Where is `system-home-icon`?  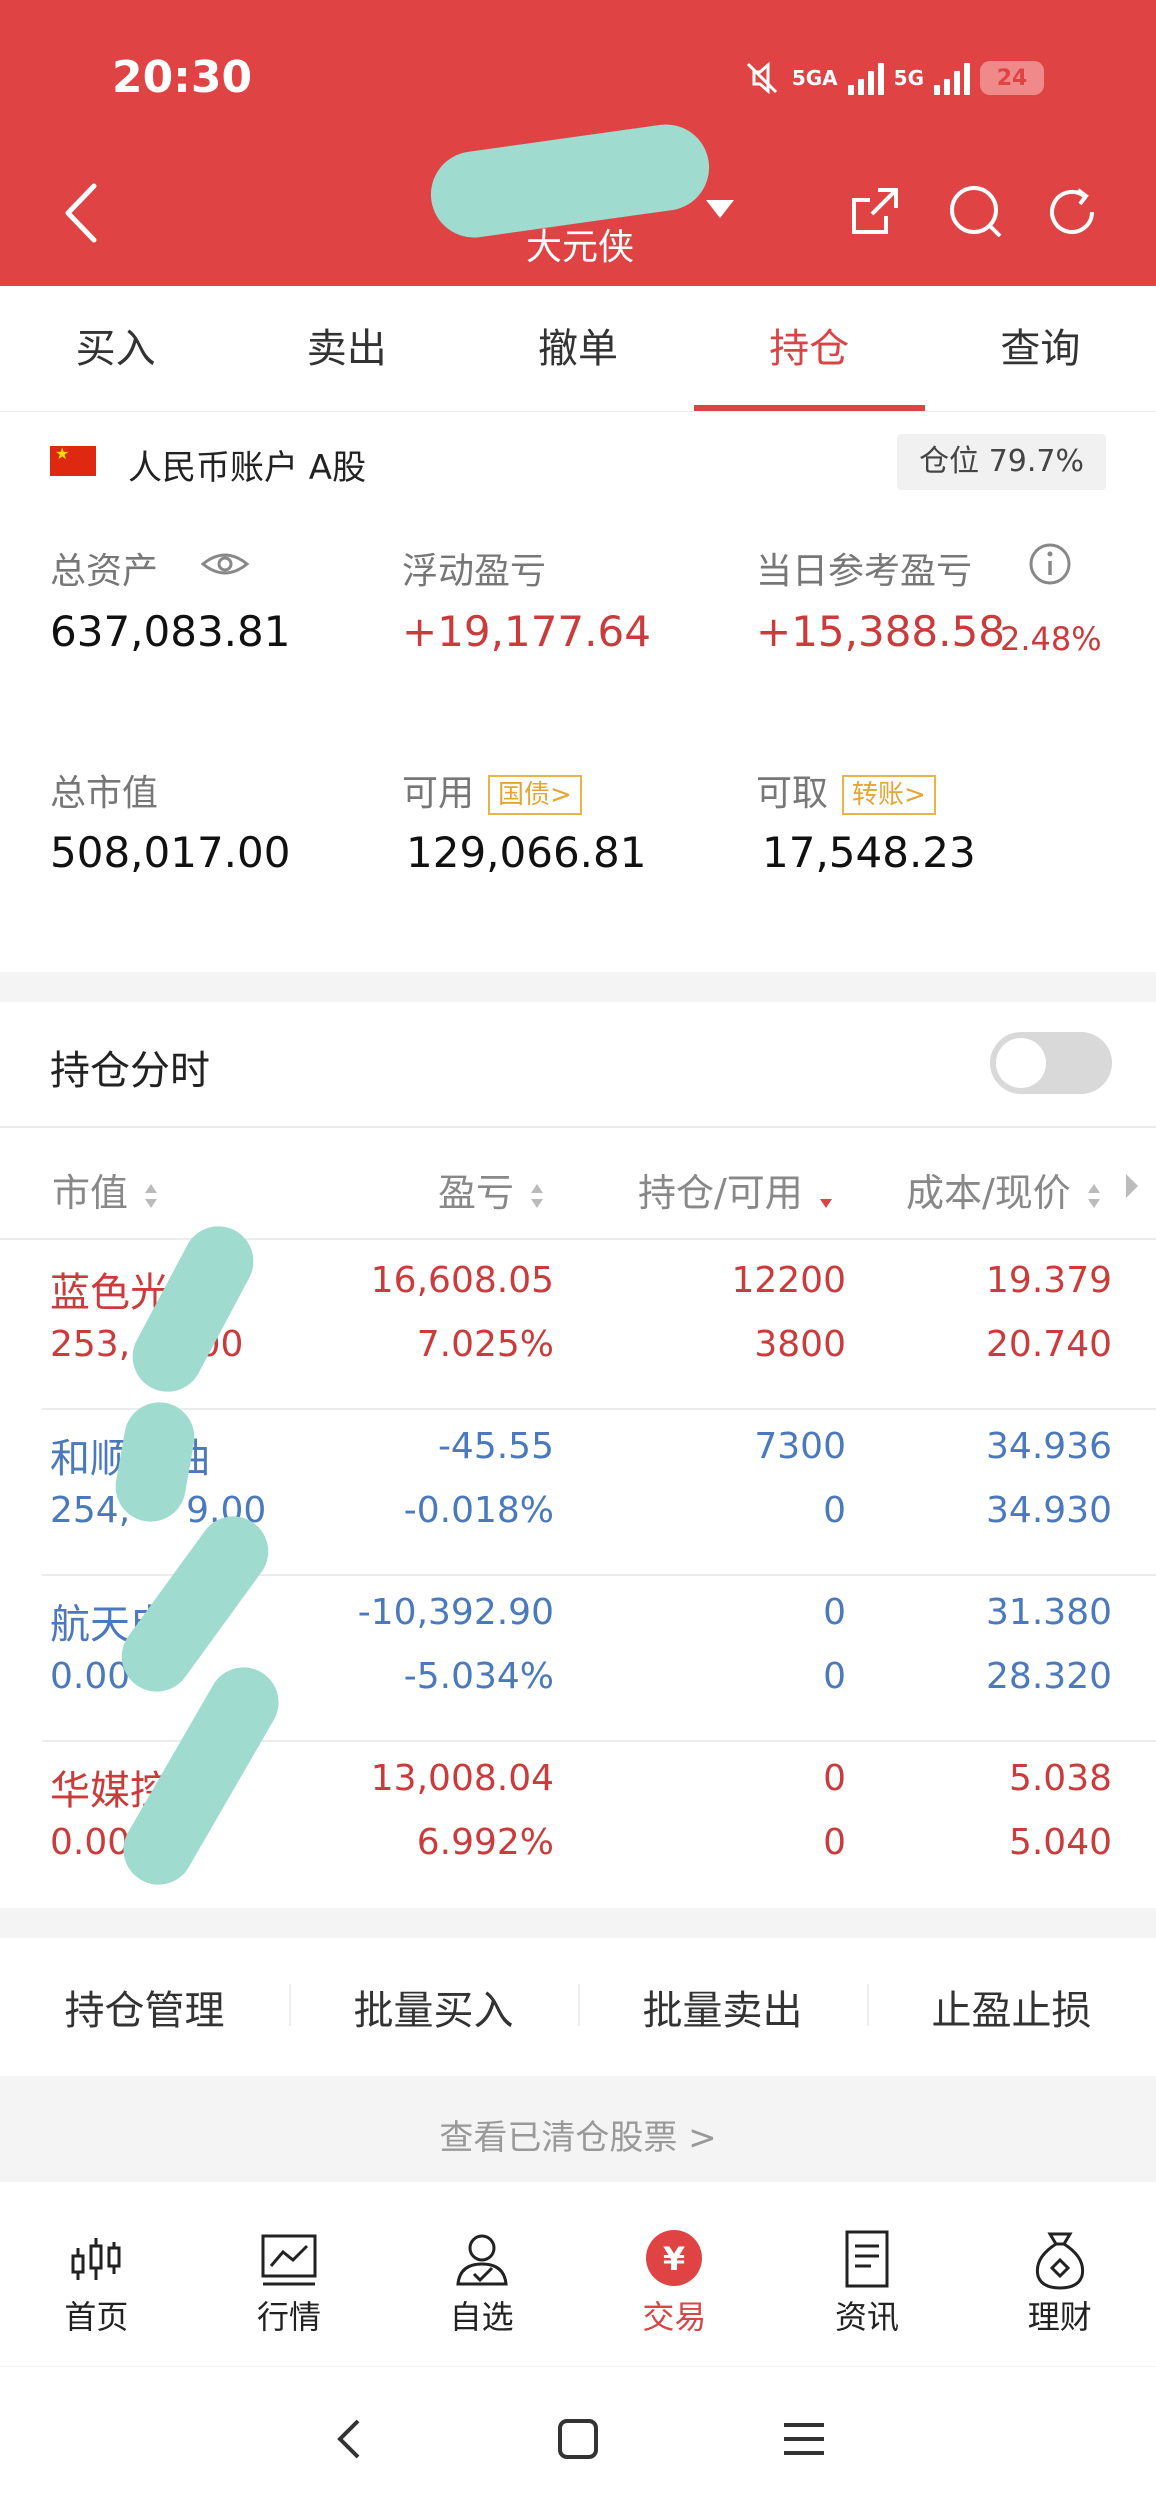
system-home-icon is located at coordinates (578, 2439).